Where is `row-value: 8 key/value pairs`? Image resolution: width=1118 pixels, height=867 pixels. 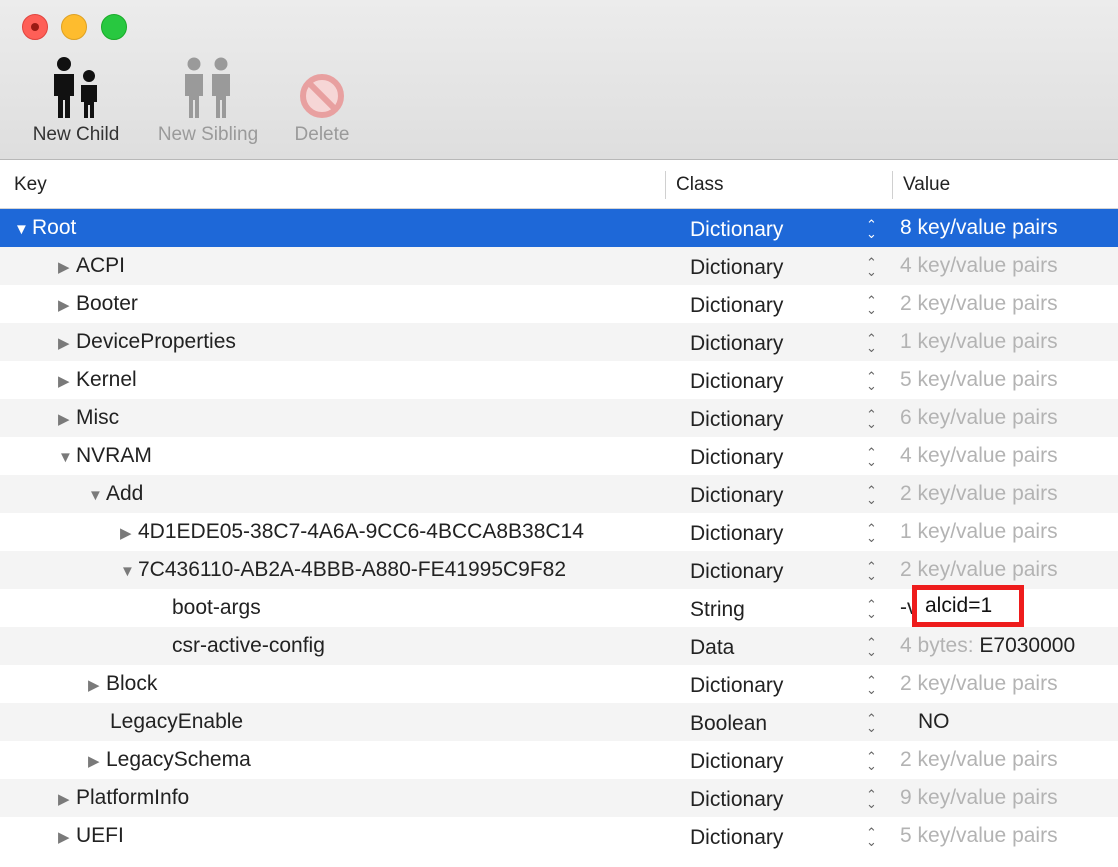 row-value: 8 key/value pairs is located at coordinates (979, 228).